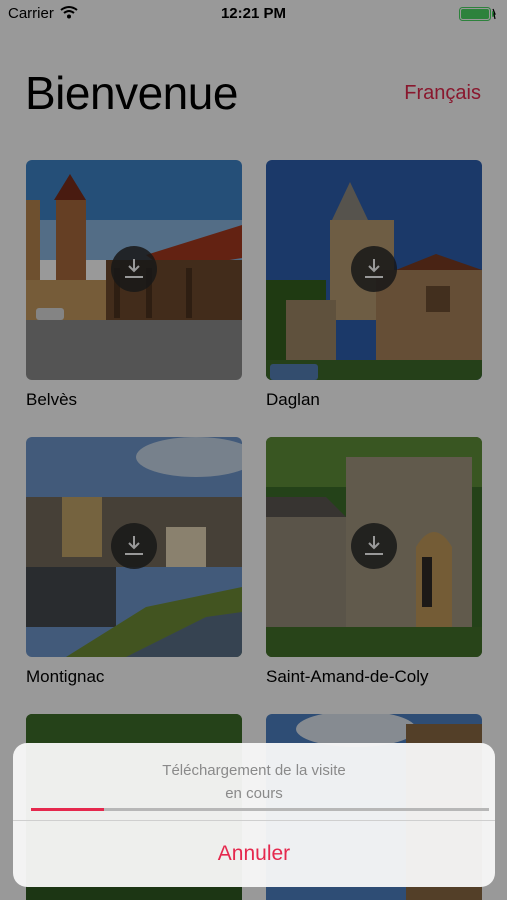 The image size is (507, 900). What do you see at coordinates (254, 782) in the screenshot?
I see `download-message: Téléchargement de la visite en cours` at bounding box center [254, 782].